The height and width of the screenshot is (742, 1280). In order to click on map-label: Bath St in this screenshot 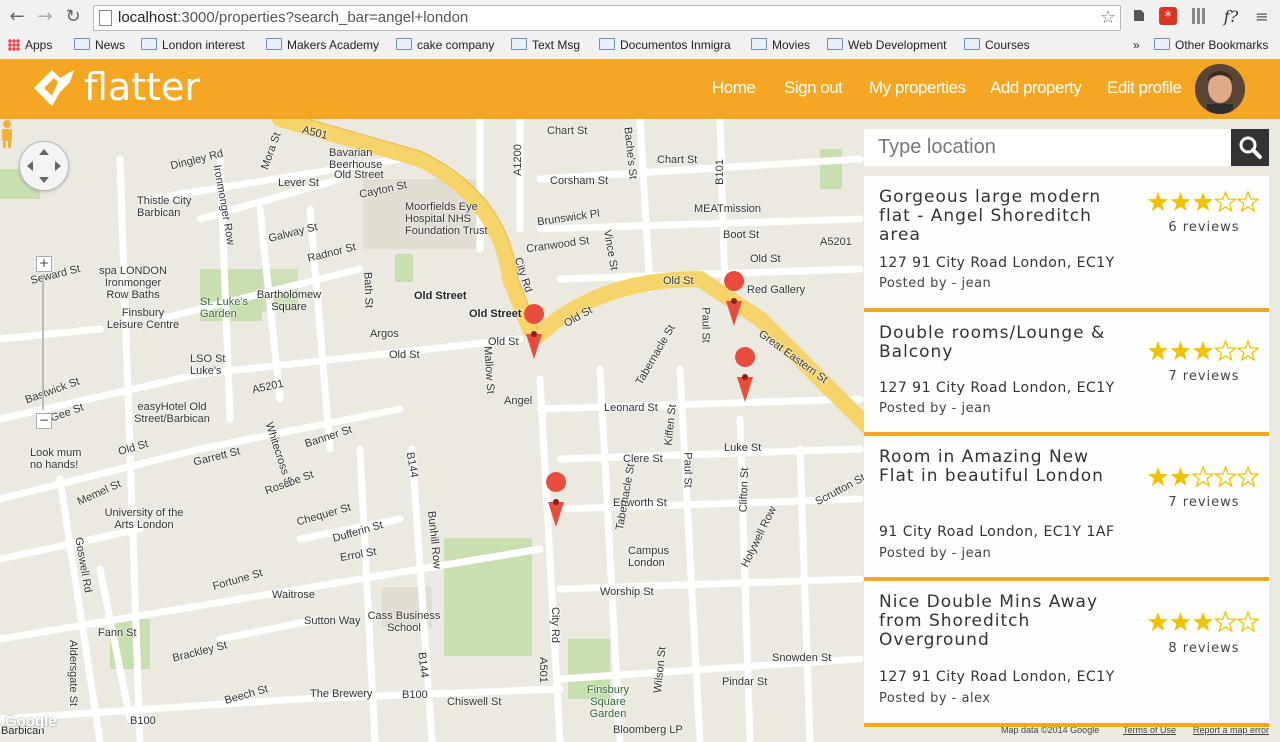, I will do `click(368, 290)`.